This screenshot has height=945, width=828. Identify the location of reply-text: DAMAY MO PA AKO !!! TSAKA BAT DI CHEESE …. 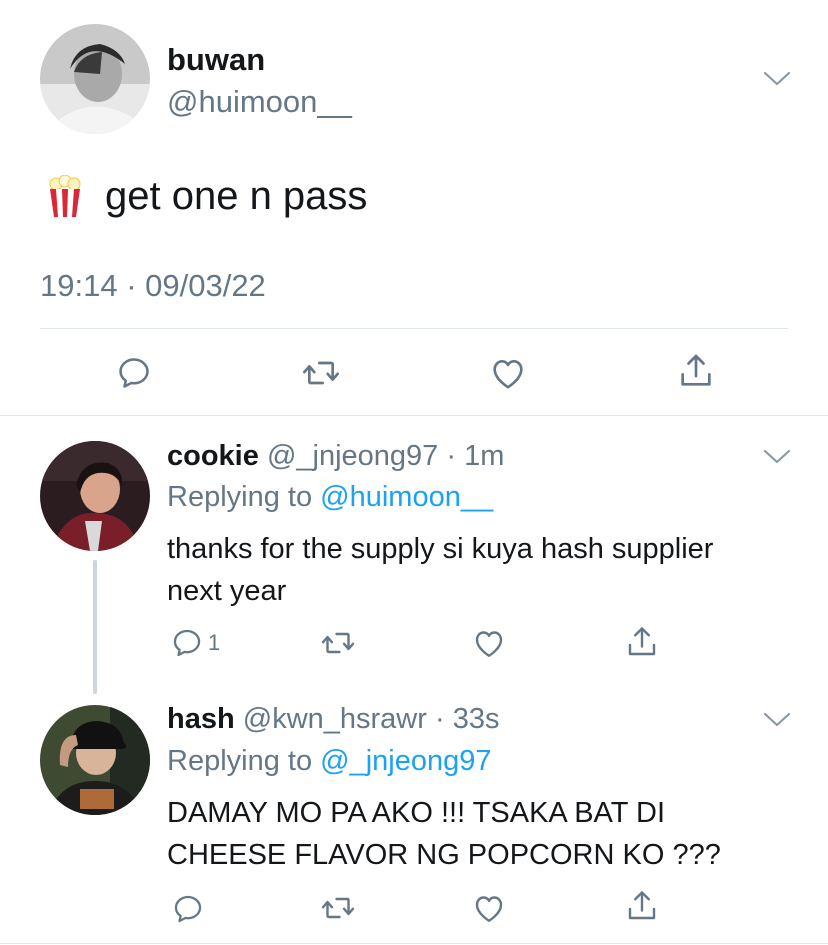
(482, 834).